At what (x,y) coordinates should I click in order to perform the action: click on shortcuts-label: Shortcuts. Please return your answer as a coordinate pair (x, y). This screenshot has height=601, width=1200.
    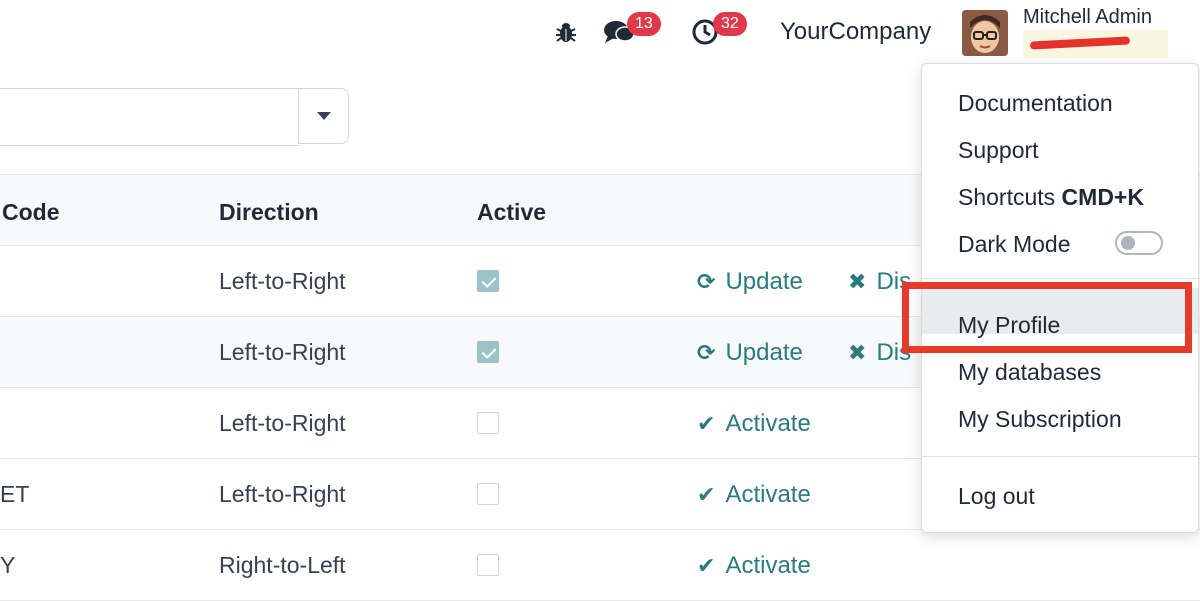
    Looking at the image, I should click on (1007, 197).